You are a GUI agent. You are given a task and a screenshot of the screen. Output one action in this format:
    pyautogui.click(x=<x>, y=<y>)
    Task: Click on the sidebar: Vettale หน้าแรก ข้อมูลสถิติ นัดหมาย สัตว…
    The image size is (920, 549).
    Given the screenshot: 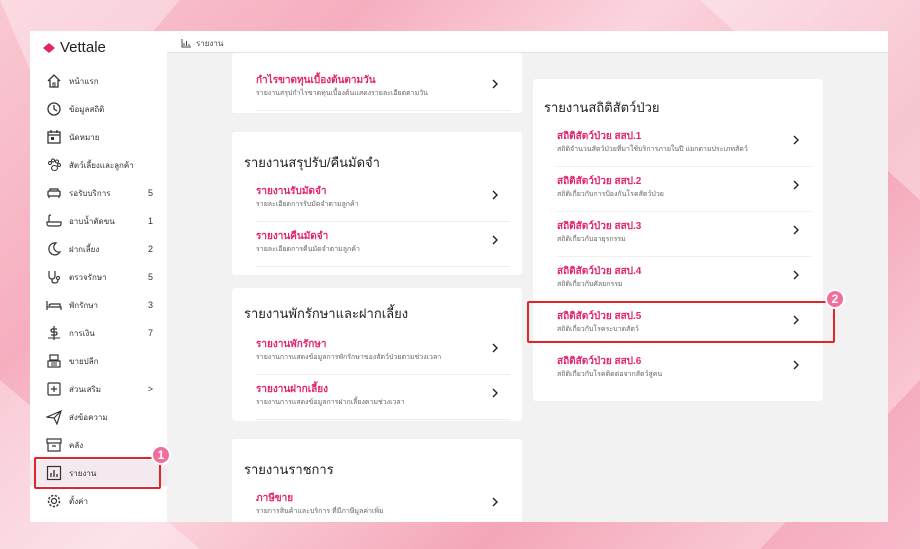 What is the action you would take?
    pyautogui.click(x=98, y=276)
    